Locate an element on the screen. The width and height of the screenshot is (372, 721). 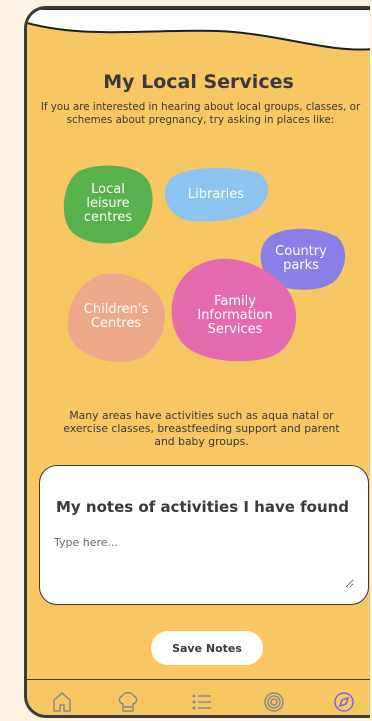
place-label-line: Libraries is located at coordinates (216, 194).